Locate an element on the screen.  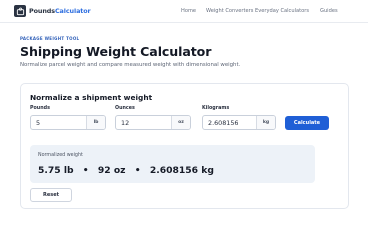
site-logo: PoundsCalculator is located at coordinates (52, 11).